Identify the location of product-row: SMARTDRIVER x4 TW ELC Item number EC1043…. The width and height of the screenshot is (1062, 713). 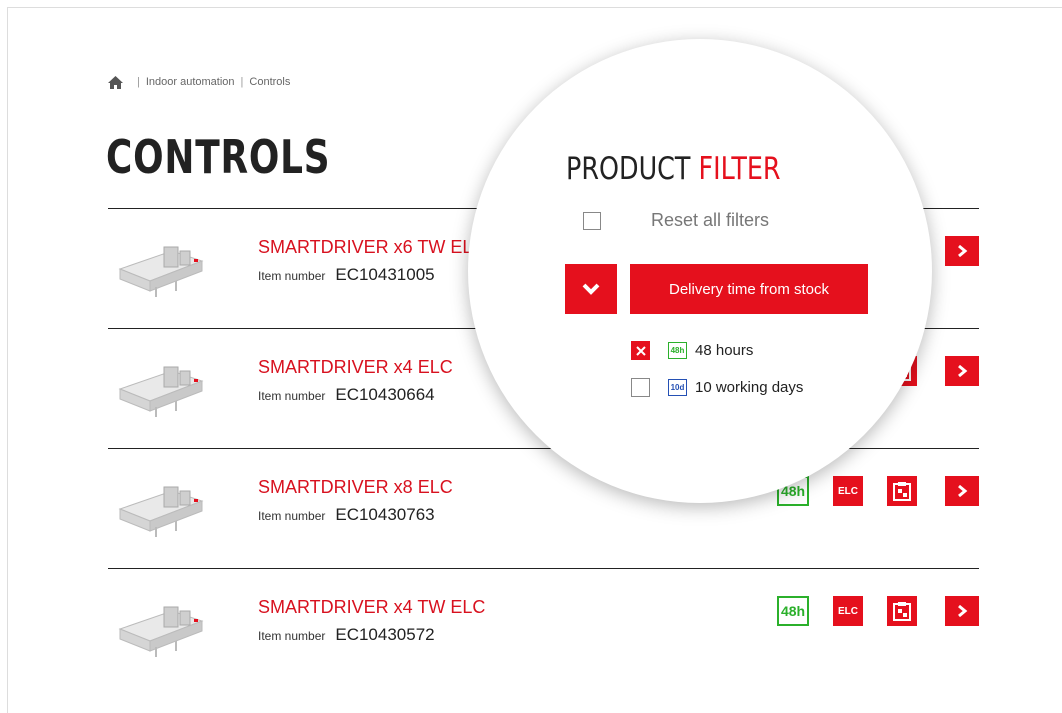
(543, 628).